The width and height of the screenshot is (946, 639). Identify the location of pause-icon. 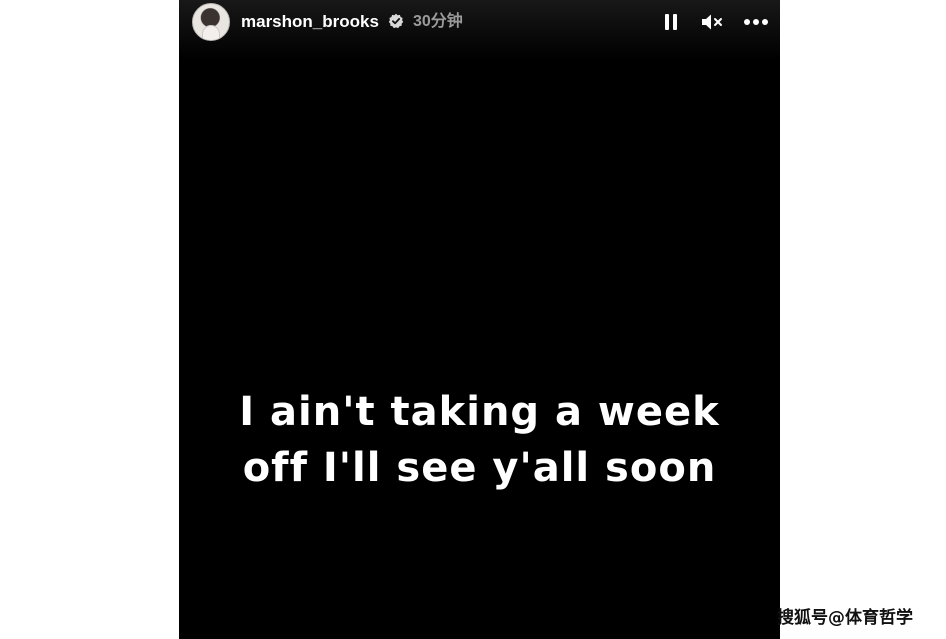
(671, 22).